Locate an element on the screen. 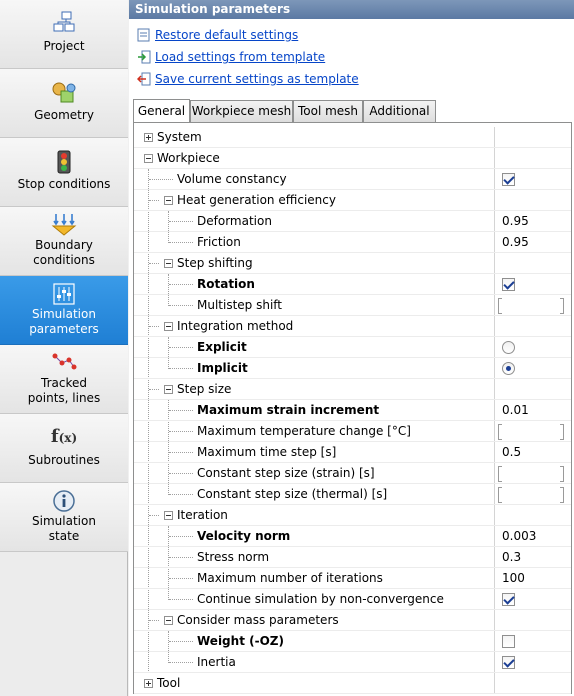  inertia-checkbox is located at coordinates (508, 662).